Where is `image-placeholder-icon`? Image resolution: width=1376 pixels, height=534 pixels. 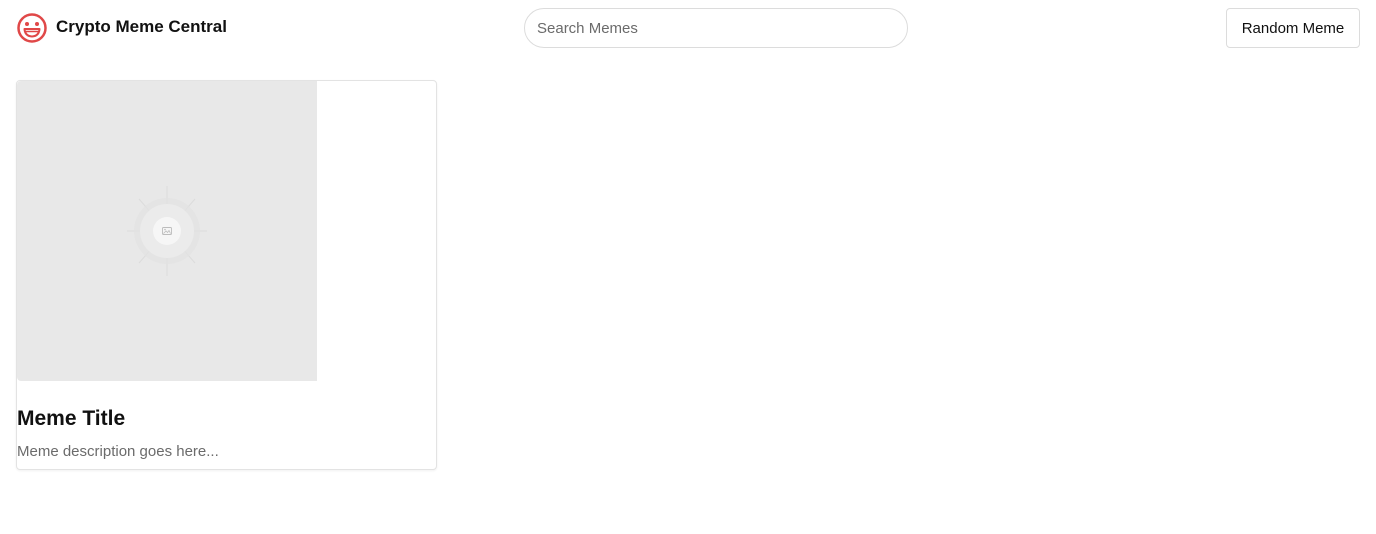 image-placeholder-icon is located at coordinates (167, 231).